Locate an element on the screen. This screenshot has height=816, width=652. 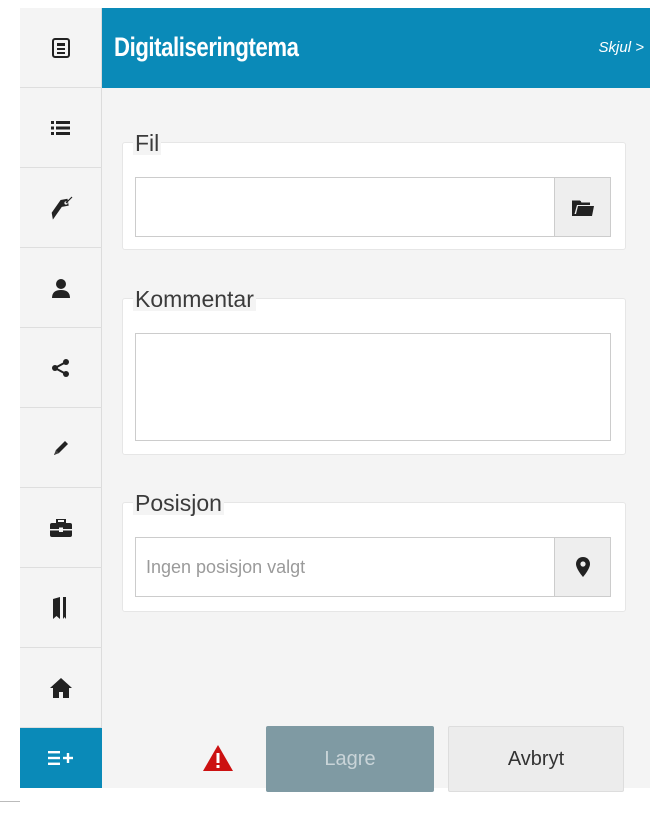
toolbar-document-button is located at coordinates (61, 48).